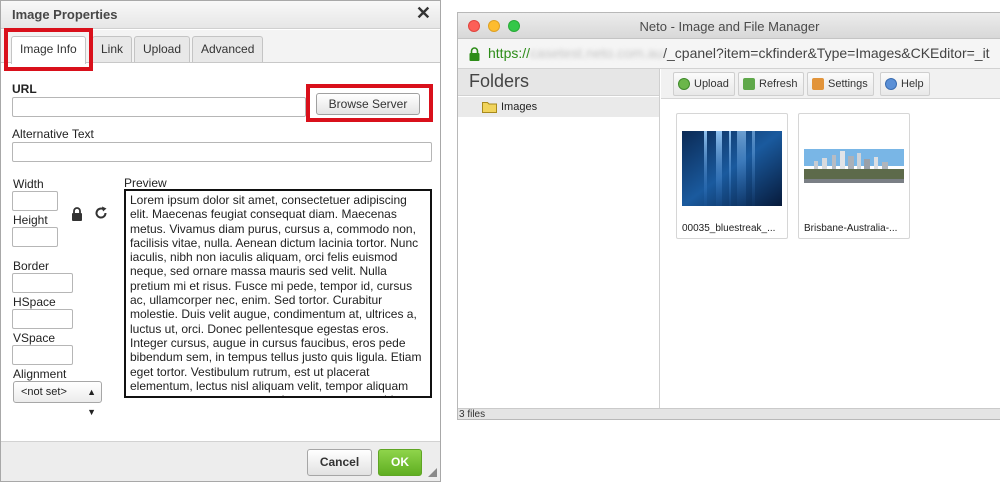 The width and height of the screenshot is (1000, 482). I want to click on width-input, so click(35, 201).